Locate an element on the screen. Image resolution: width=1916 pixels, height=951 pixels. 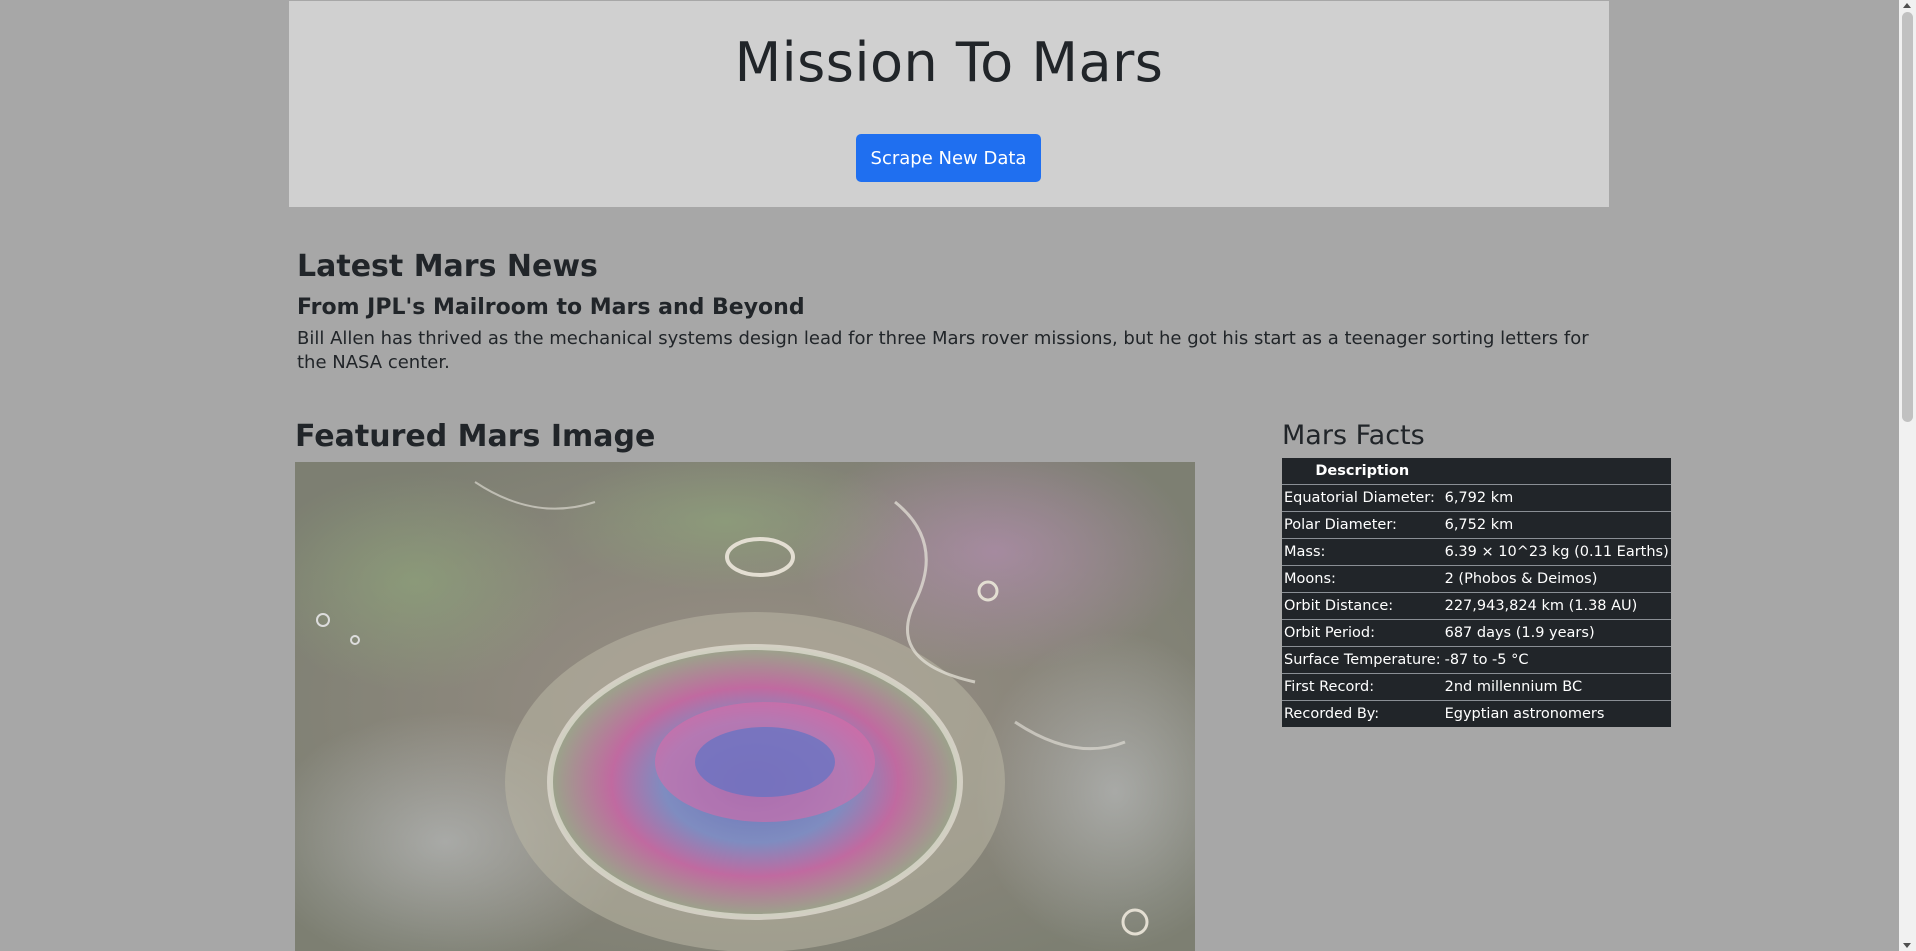
table-header-empty is located at coordinates (1557, 471).